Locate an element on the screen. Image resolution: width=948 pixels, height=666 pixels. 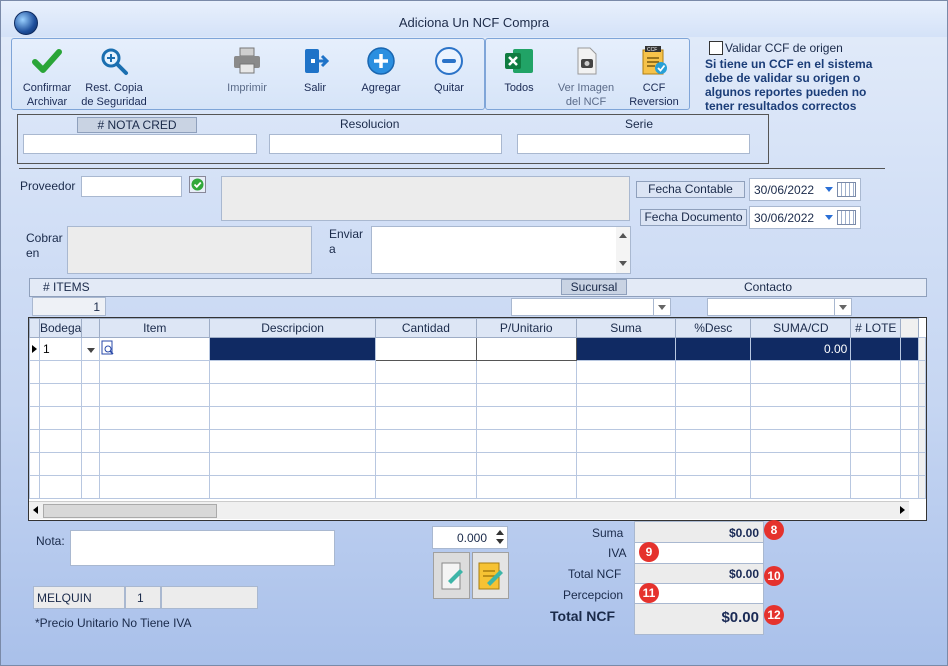
export-all-button: Todos is located at coordinates (519, 70).